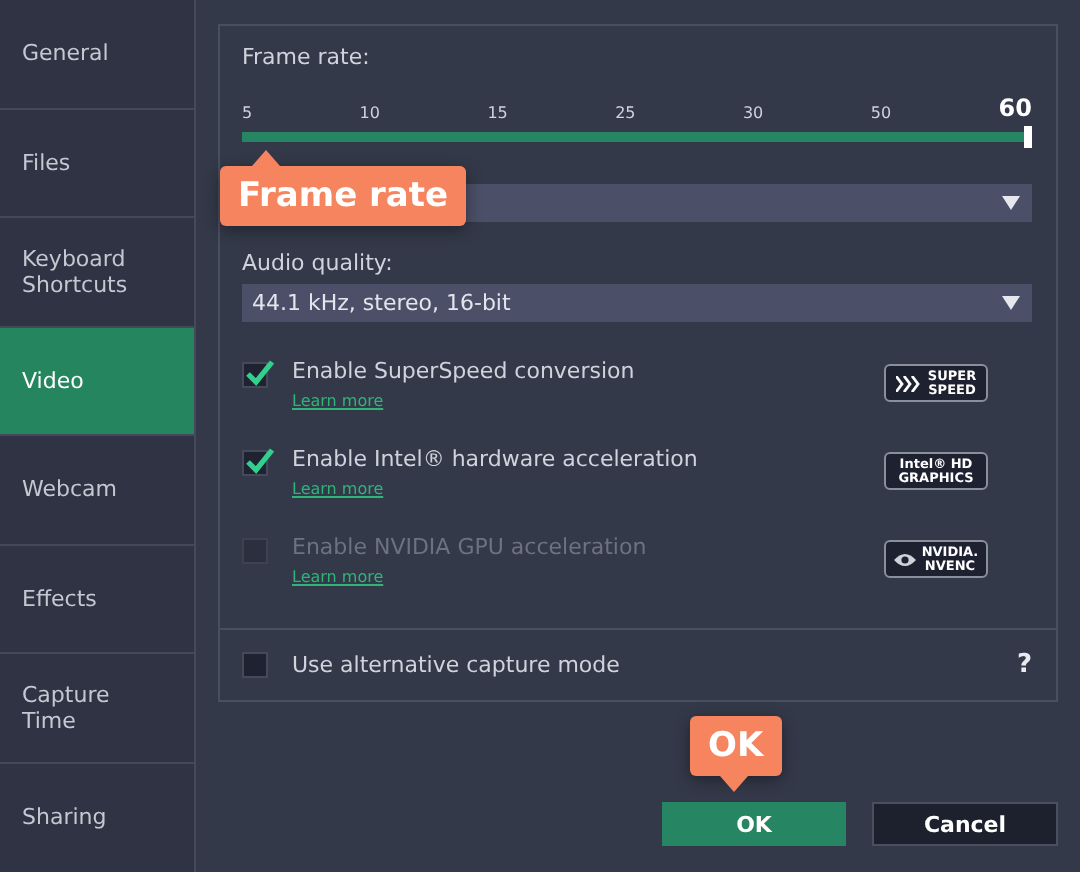  I want to click on ok-button: OK, so click(754, 824).